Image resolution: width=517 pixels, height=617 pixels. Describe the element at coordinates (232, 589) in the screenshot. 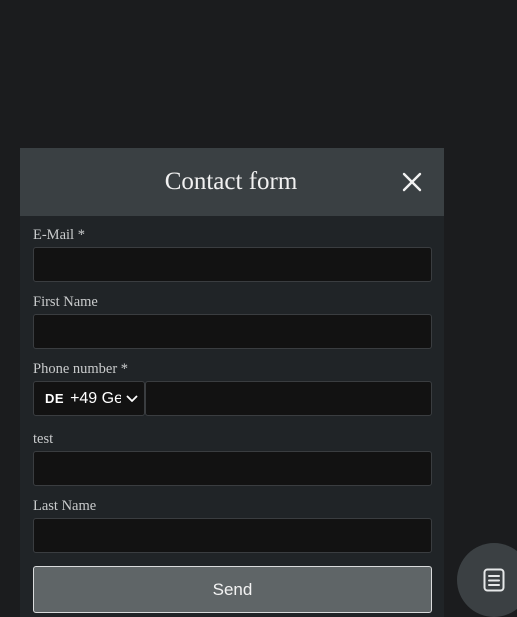

I see `send-button: Send` at that location.